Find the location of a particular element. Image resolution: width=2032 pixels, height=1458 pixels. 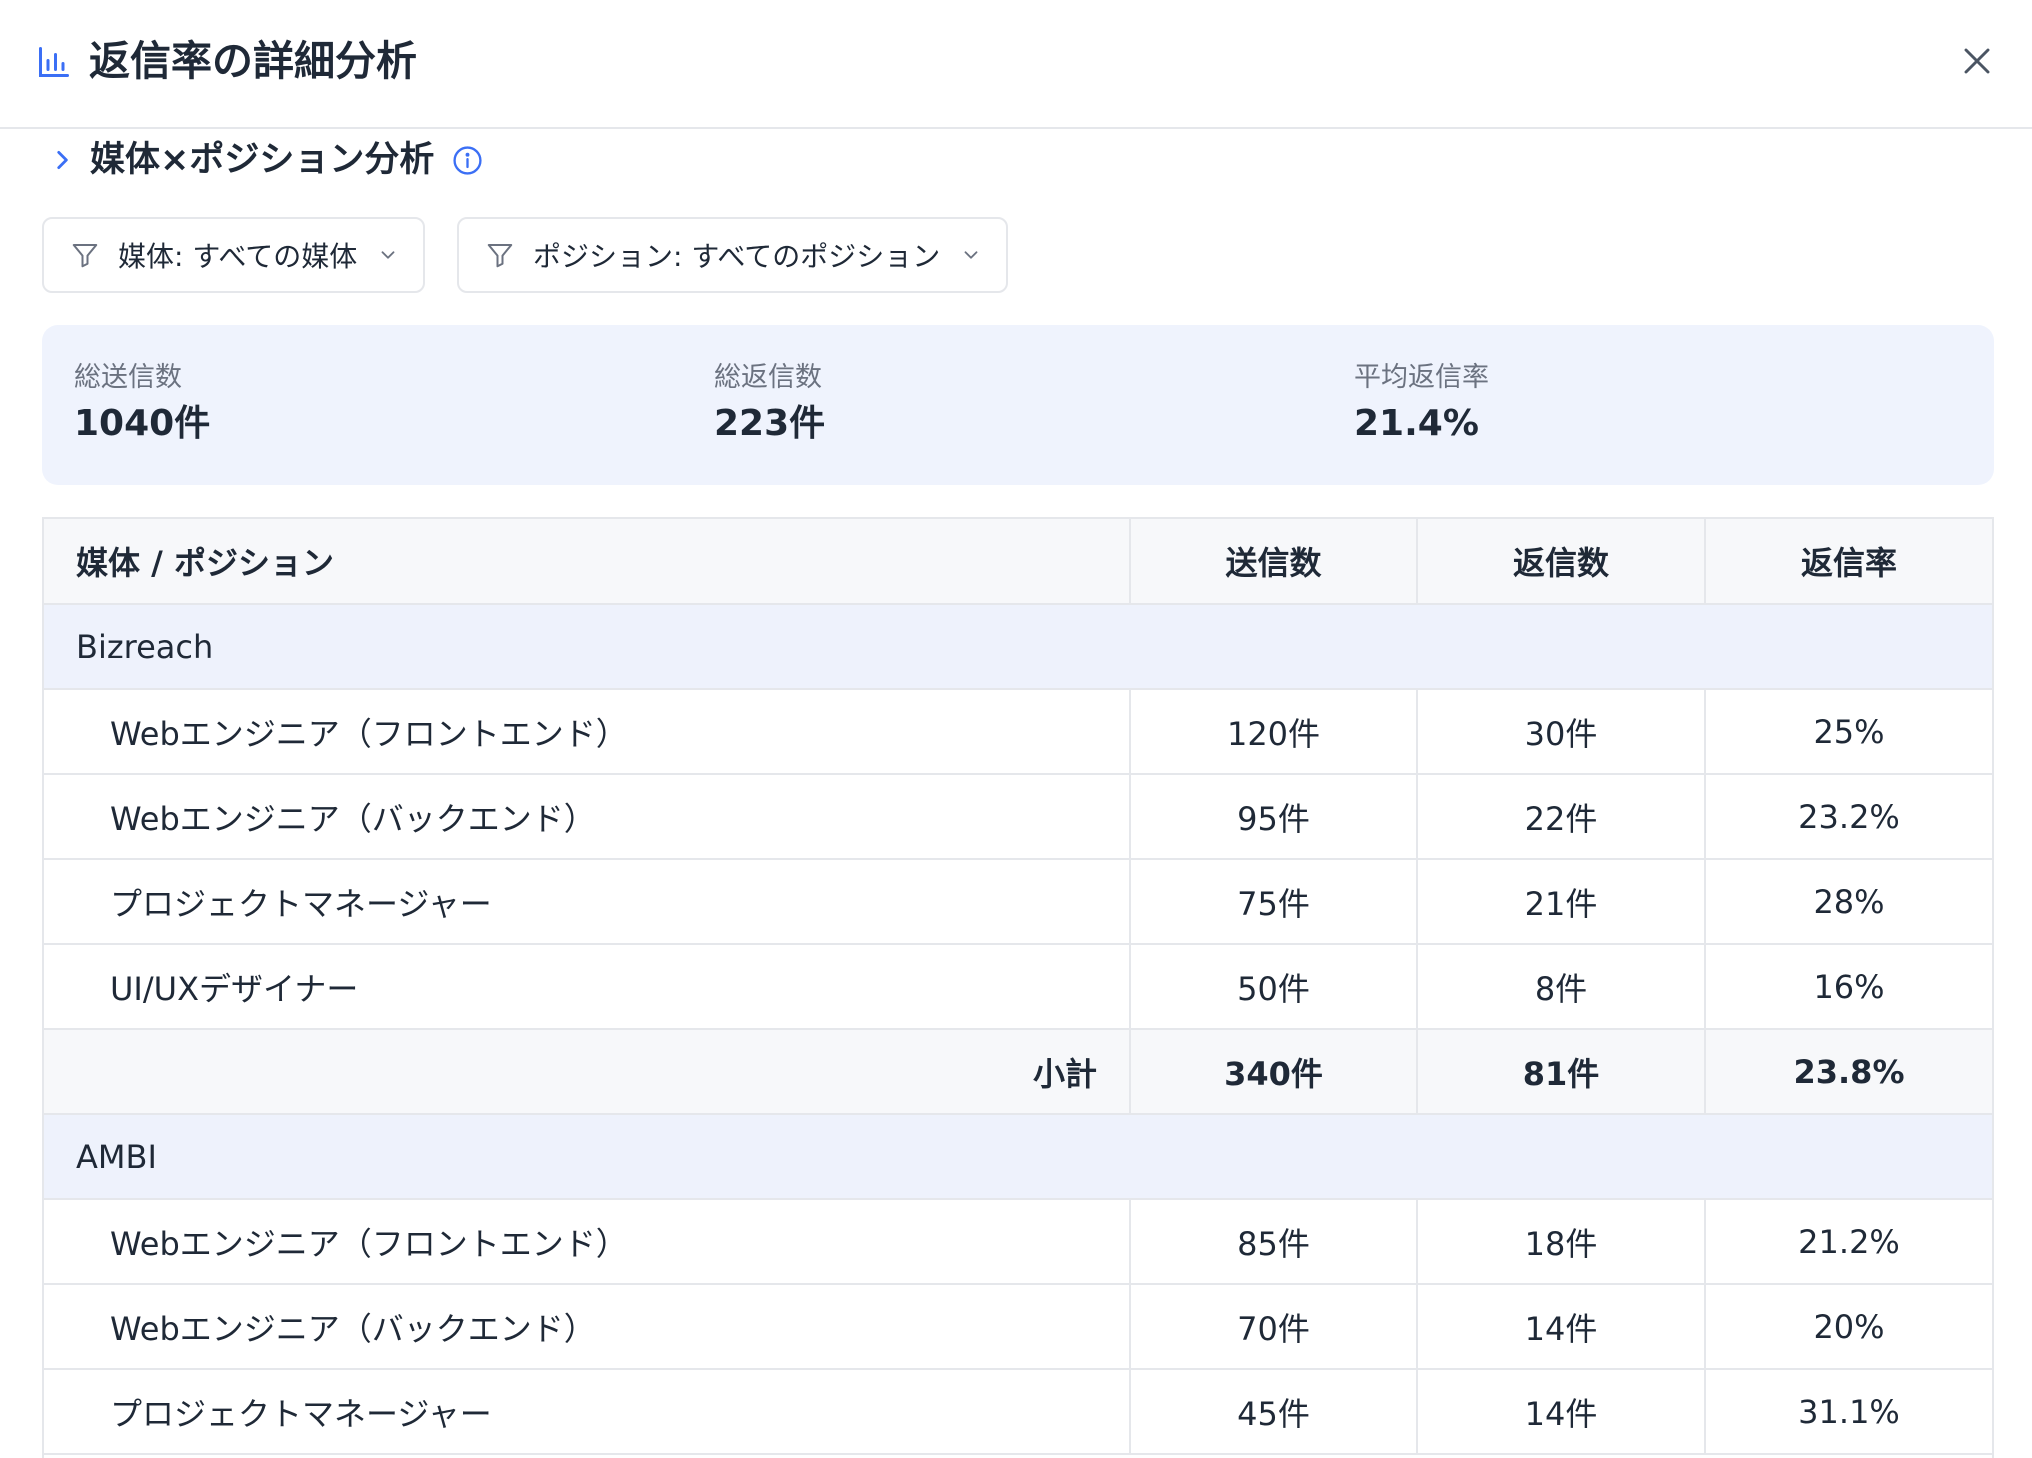

table-row: プロジェクトマネージャー 45件 14件 31.1% is located at coordinates (1018, 1412).